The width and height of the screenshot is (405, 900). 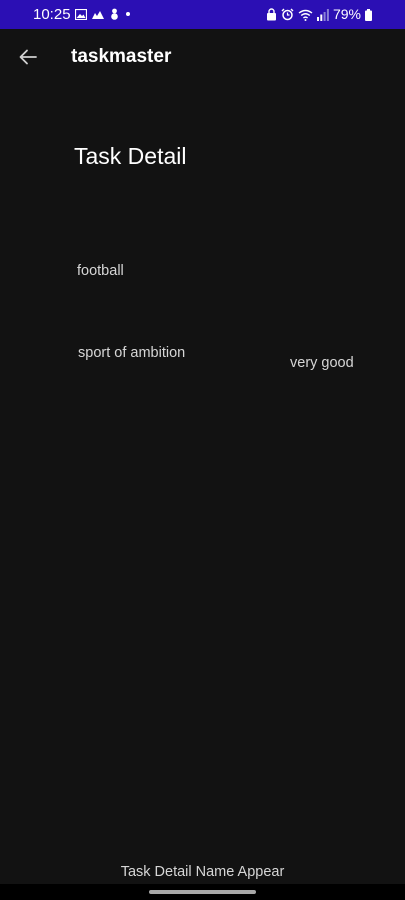 What do you see at coordinates (287, 14) in the screenshot?
I see `alarm-icon` at bounding box center [287, 14].